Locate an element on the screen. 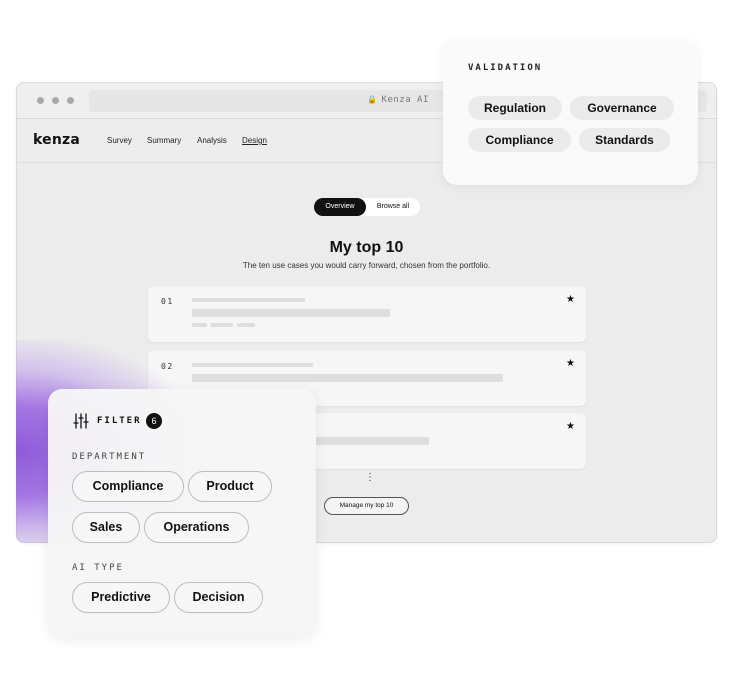 The image size is (747, 694). url-label: Kenza AI is located at coordinates (405, 100).